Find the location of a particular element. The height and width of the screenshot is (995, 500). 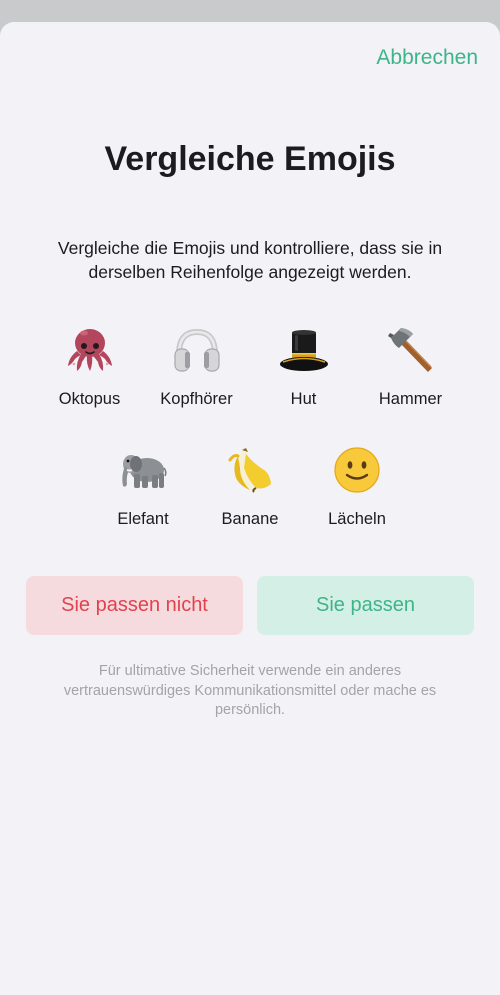

cancel-button: Abbrechen is located at coordinates (427, 58).